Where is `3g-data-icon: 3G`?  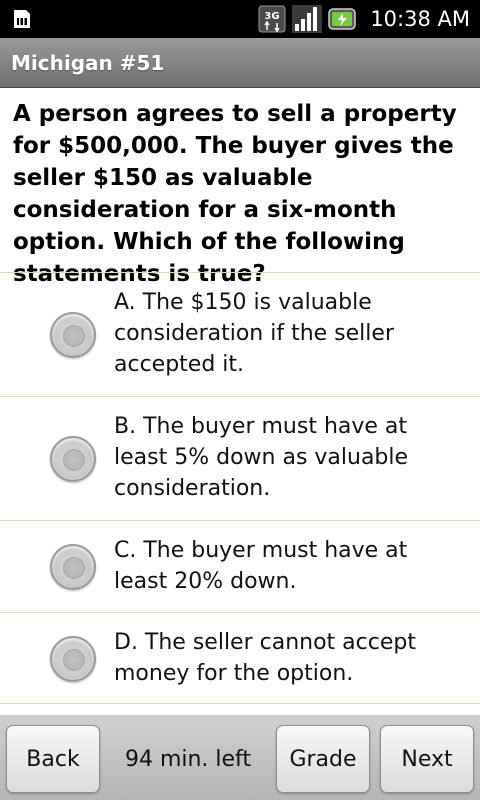
3g-data-icon: 3G is located at coordinates (272, 19).